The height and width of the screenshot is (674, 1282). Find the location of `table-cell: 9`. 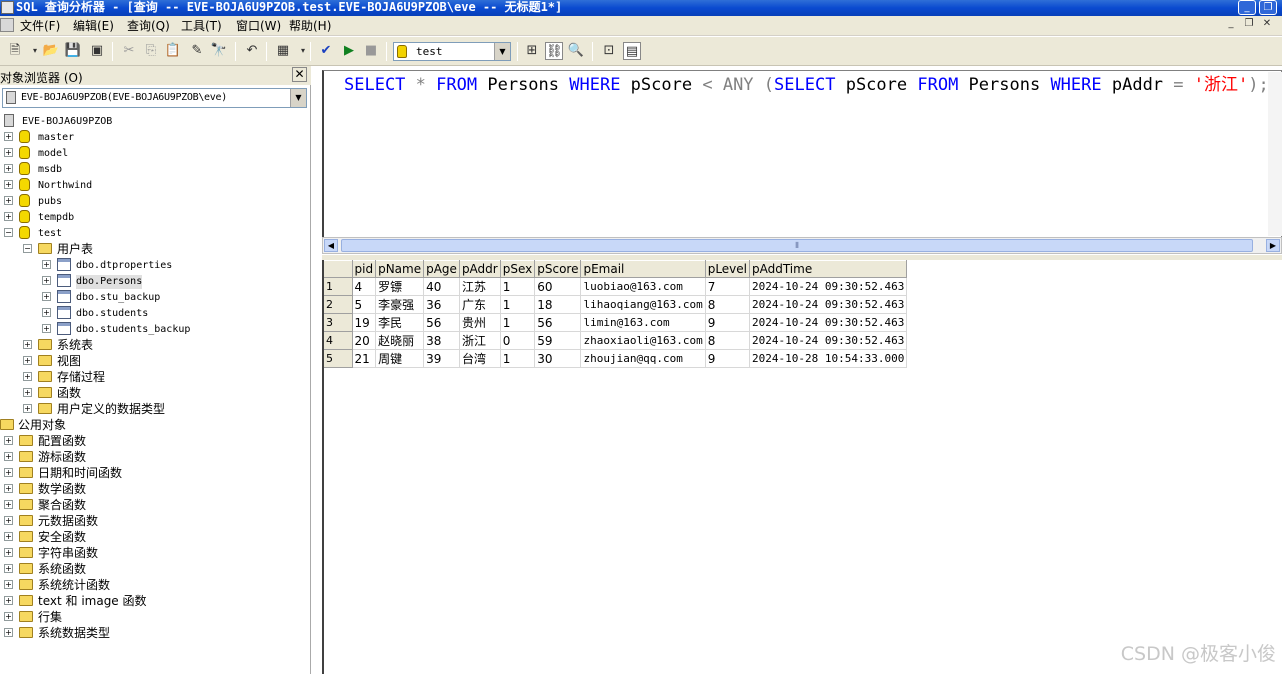

table-cell: 9 is located at coordinates (728, 358).